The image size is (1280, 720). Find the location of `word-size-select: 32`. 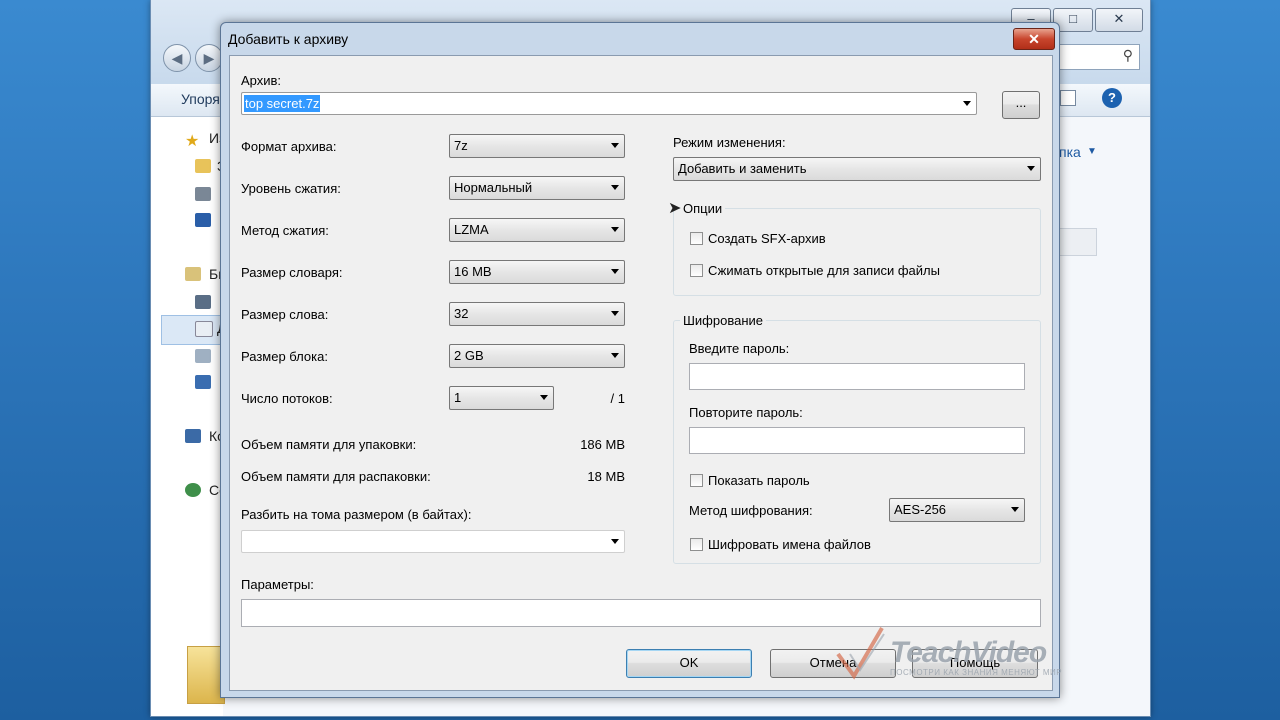

word-size-select: 32 is located at coordinates (537, 314).